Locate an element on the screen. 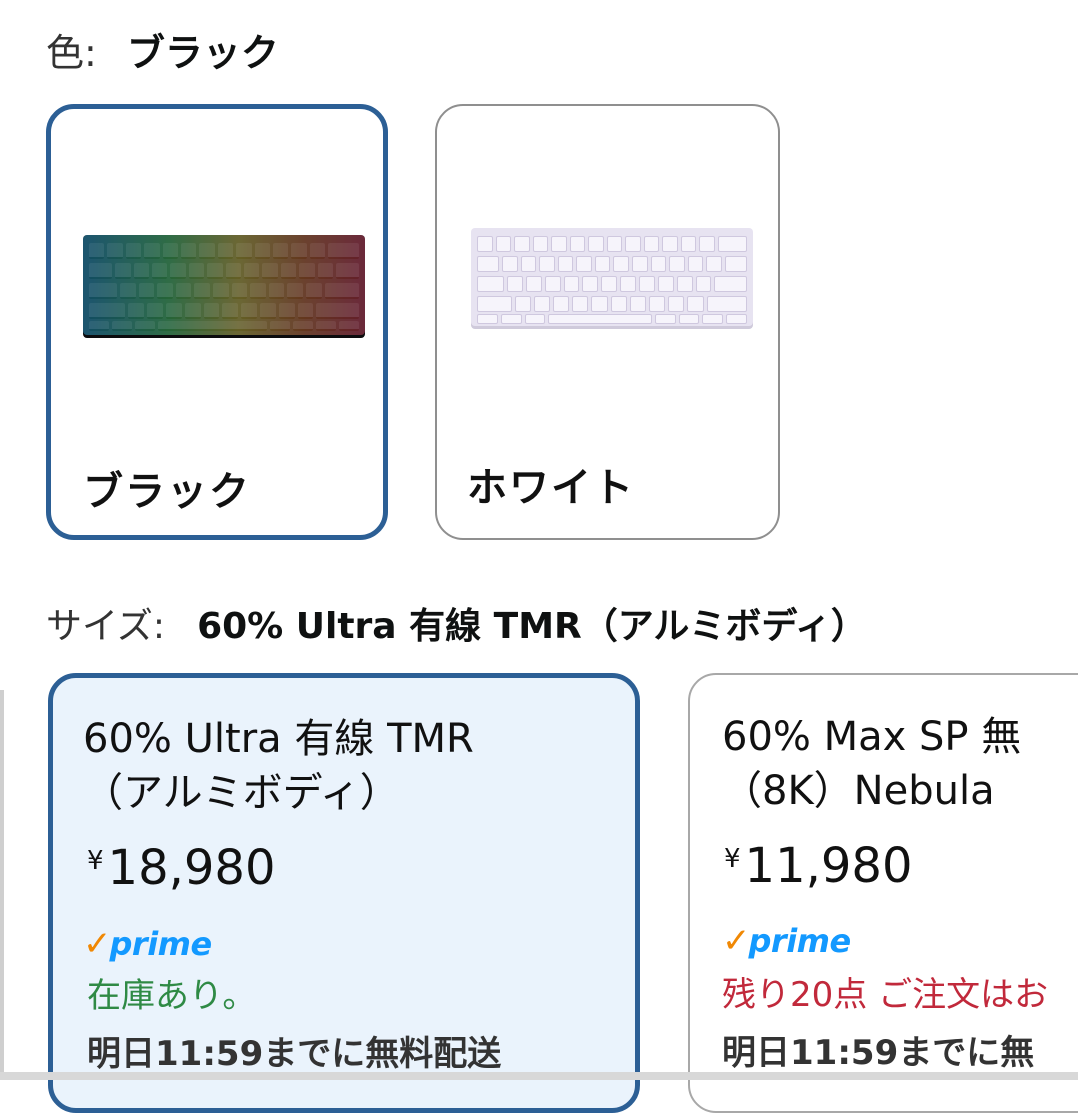 The height and width of the screenshot is (1113, 1078). price-value: 18,980 is located at coordinates (191, 868).